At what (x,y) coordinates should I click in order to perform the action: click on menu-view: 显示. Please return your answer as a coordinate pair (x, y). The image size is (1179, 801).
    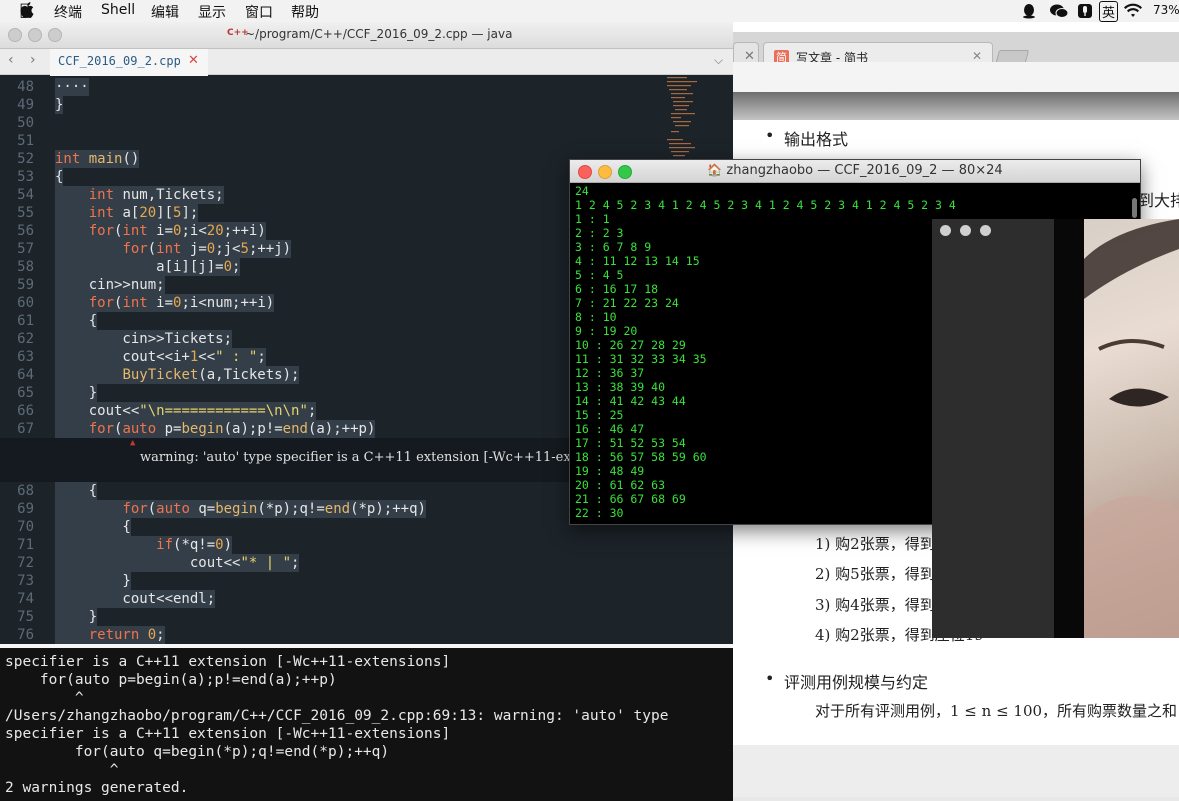
    Looking at the image, I should click on (212, 12).